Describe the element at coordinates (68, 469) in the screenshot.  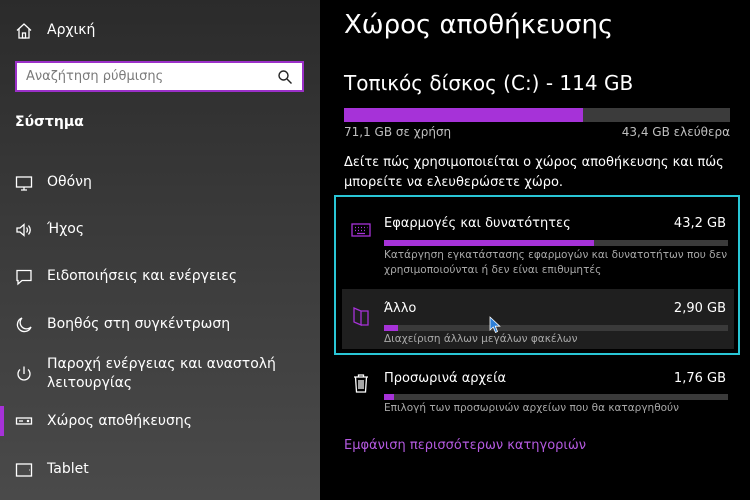
I see `sidebar-item-label: Tablet` at that location.